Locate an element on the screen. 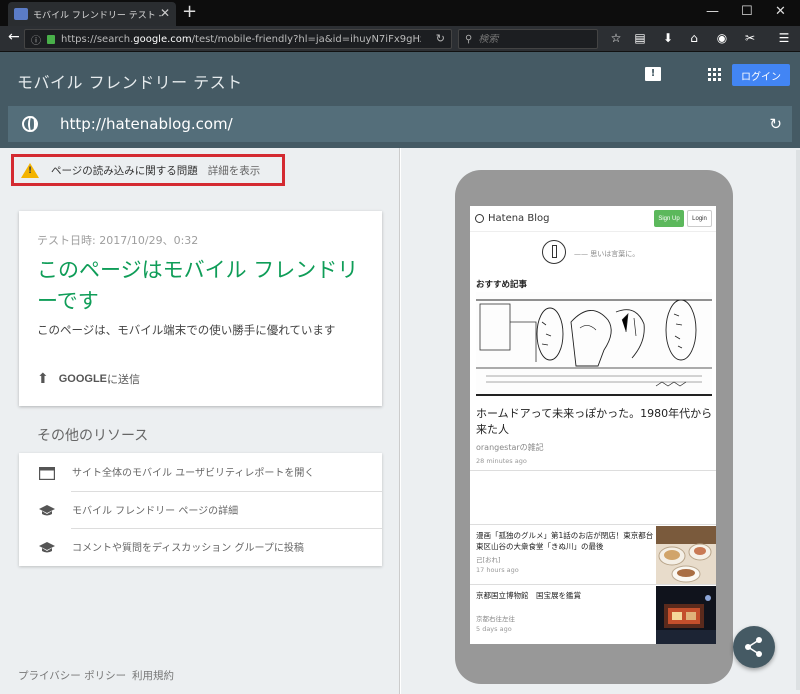  browser-search-input is located at coordinates (533, 39).